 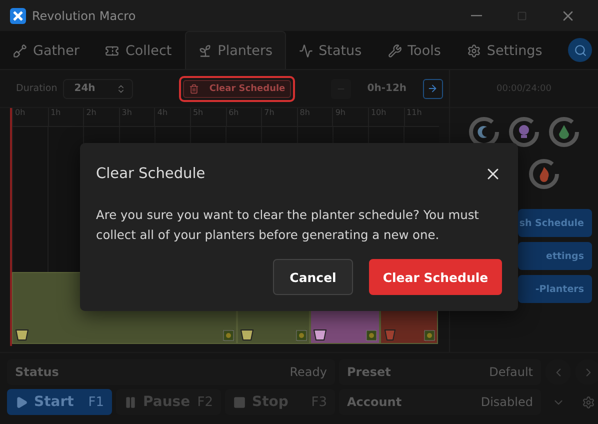 I want to click on duration-select: 24h, so click(x=98, y=88).